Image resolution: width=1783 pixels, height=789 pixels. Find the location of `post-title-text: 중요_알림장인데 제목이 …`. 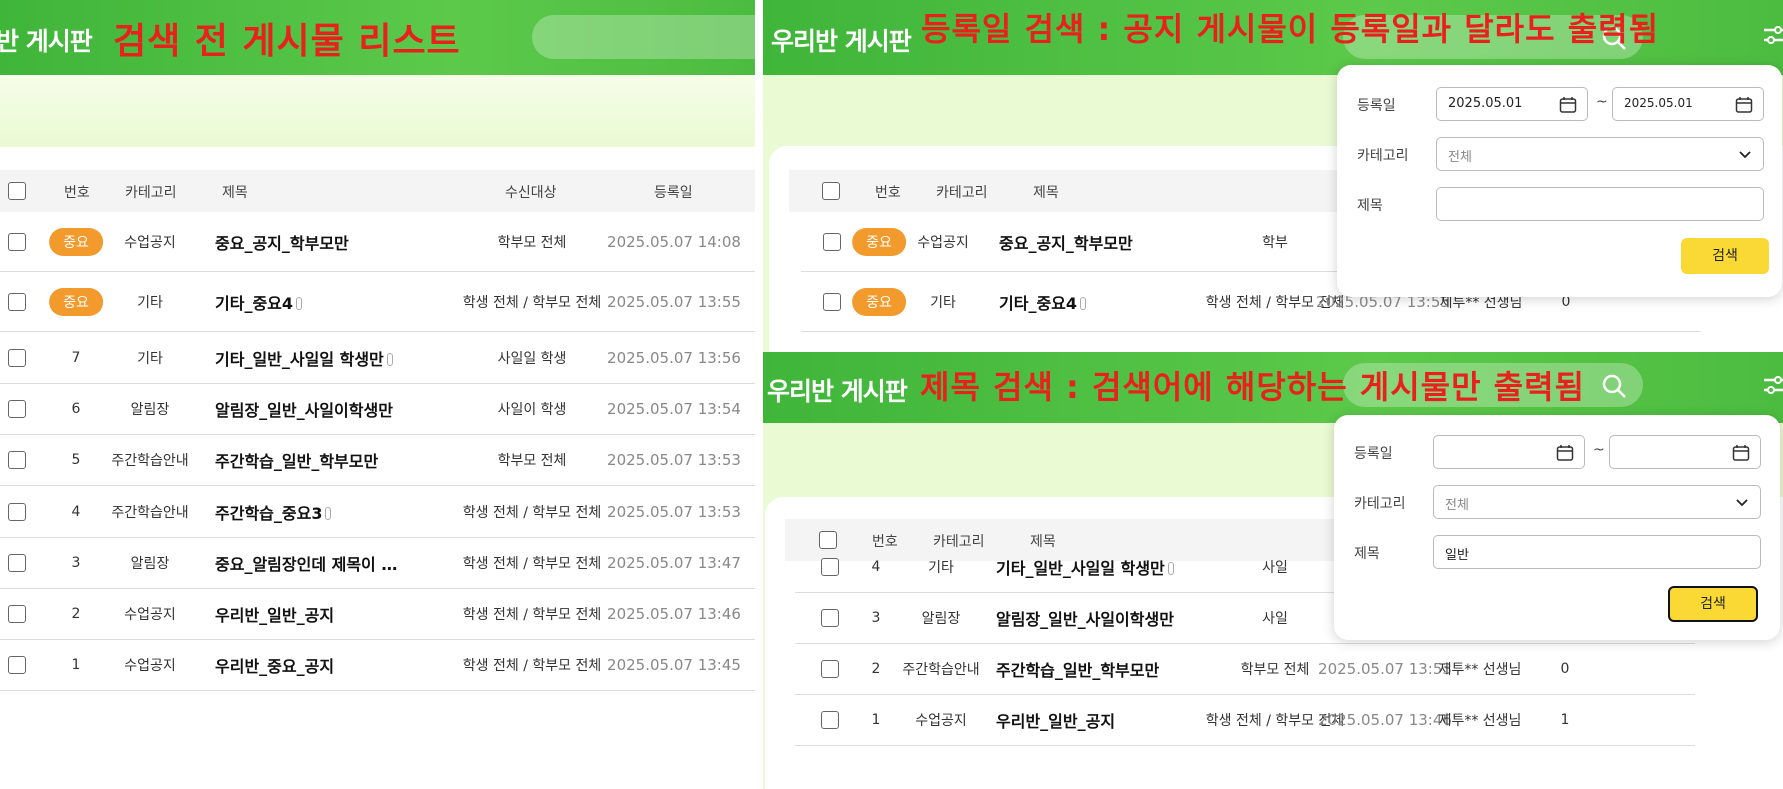

post-title-text: 중요_알림장인데 제목이 … is located at coordinates (306, 564).